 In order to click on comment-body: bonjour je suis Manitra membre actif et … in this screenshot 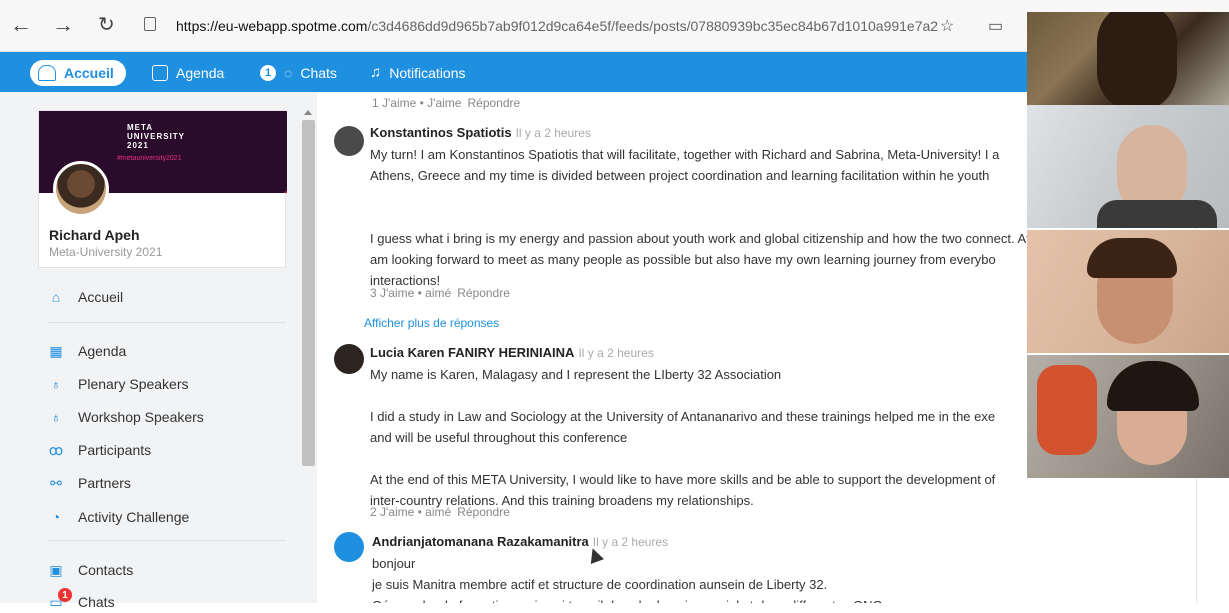, I will do `click(627, 578)`.